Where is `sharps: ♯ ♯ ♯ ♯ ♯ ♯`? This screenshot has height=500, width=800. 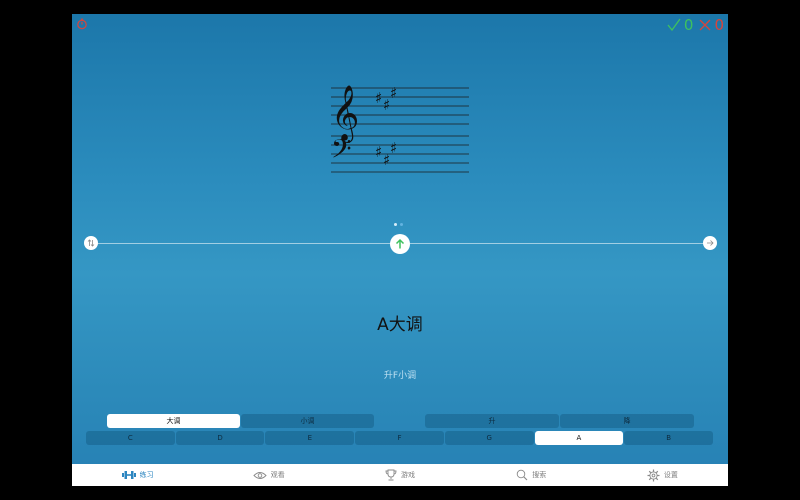
sharps: ♯ ♯ ♯ ♯ ♯ ♯ is located at coordinates (386, 126).